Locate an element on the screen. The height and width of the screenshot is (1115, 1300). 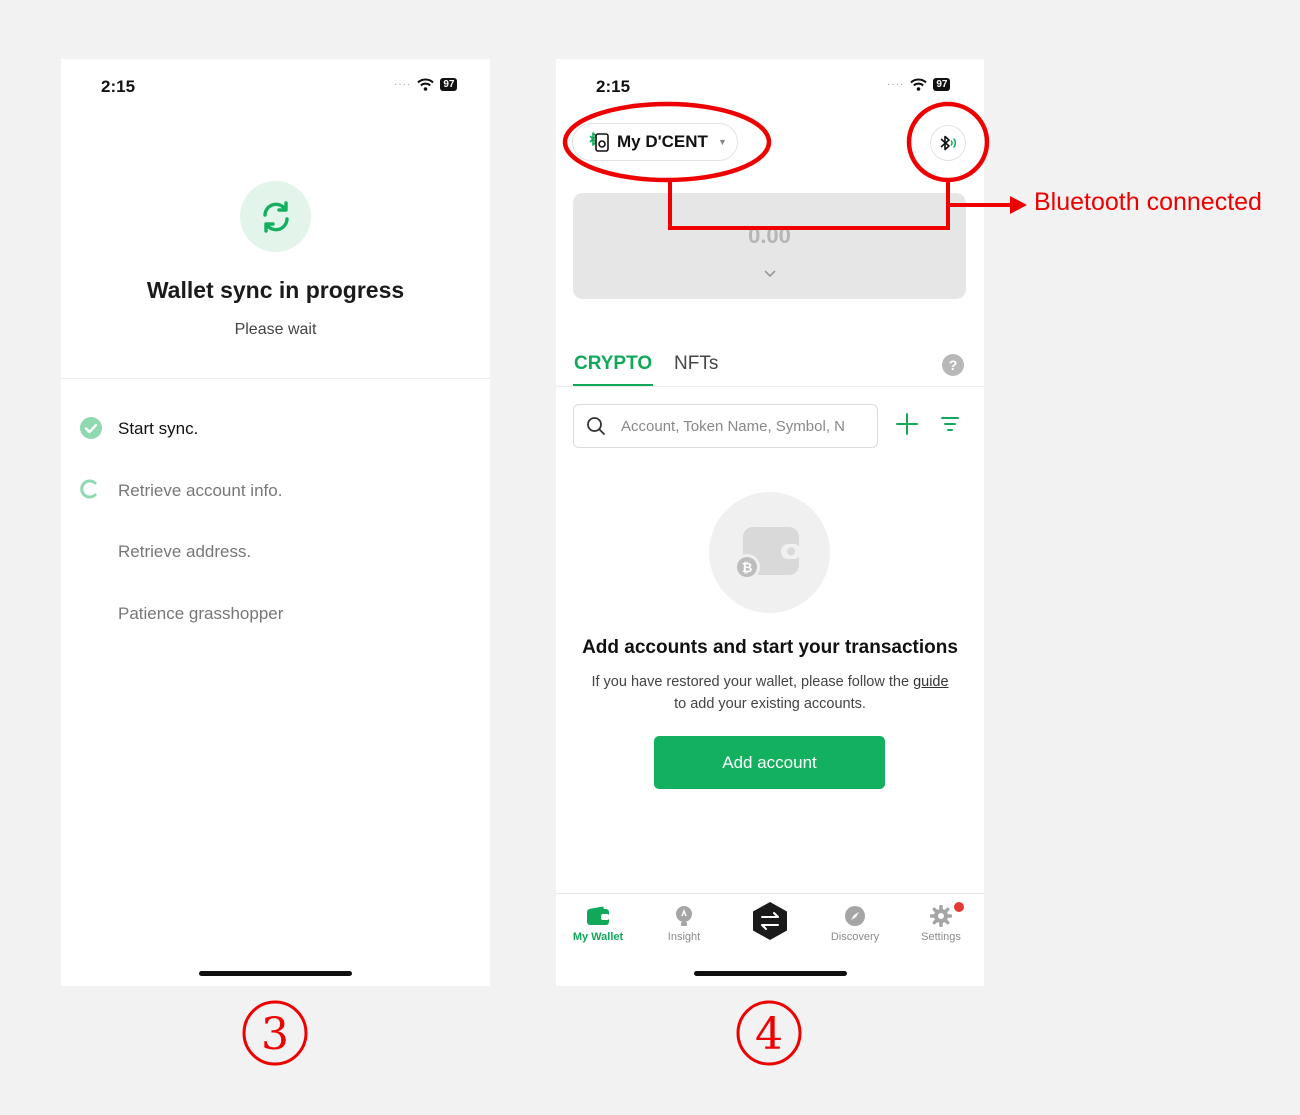
highlight-bluetooth-button is located at coordinates (948, 142).